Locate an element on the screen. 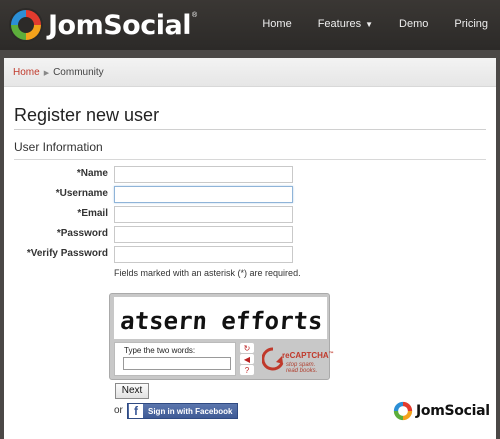 This screenshot has width=500, height=439. recaptcha-wordmark: reCAPTCHA is located at coordinates (305, 355).